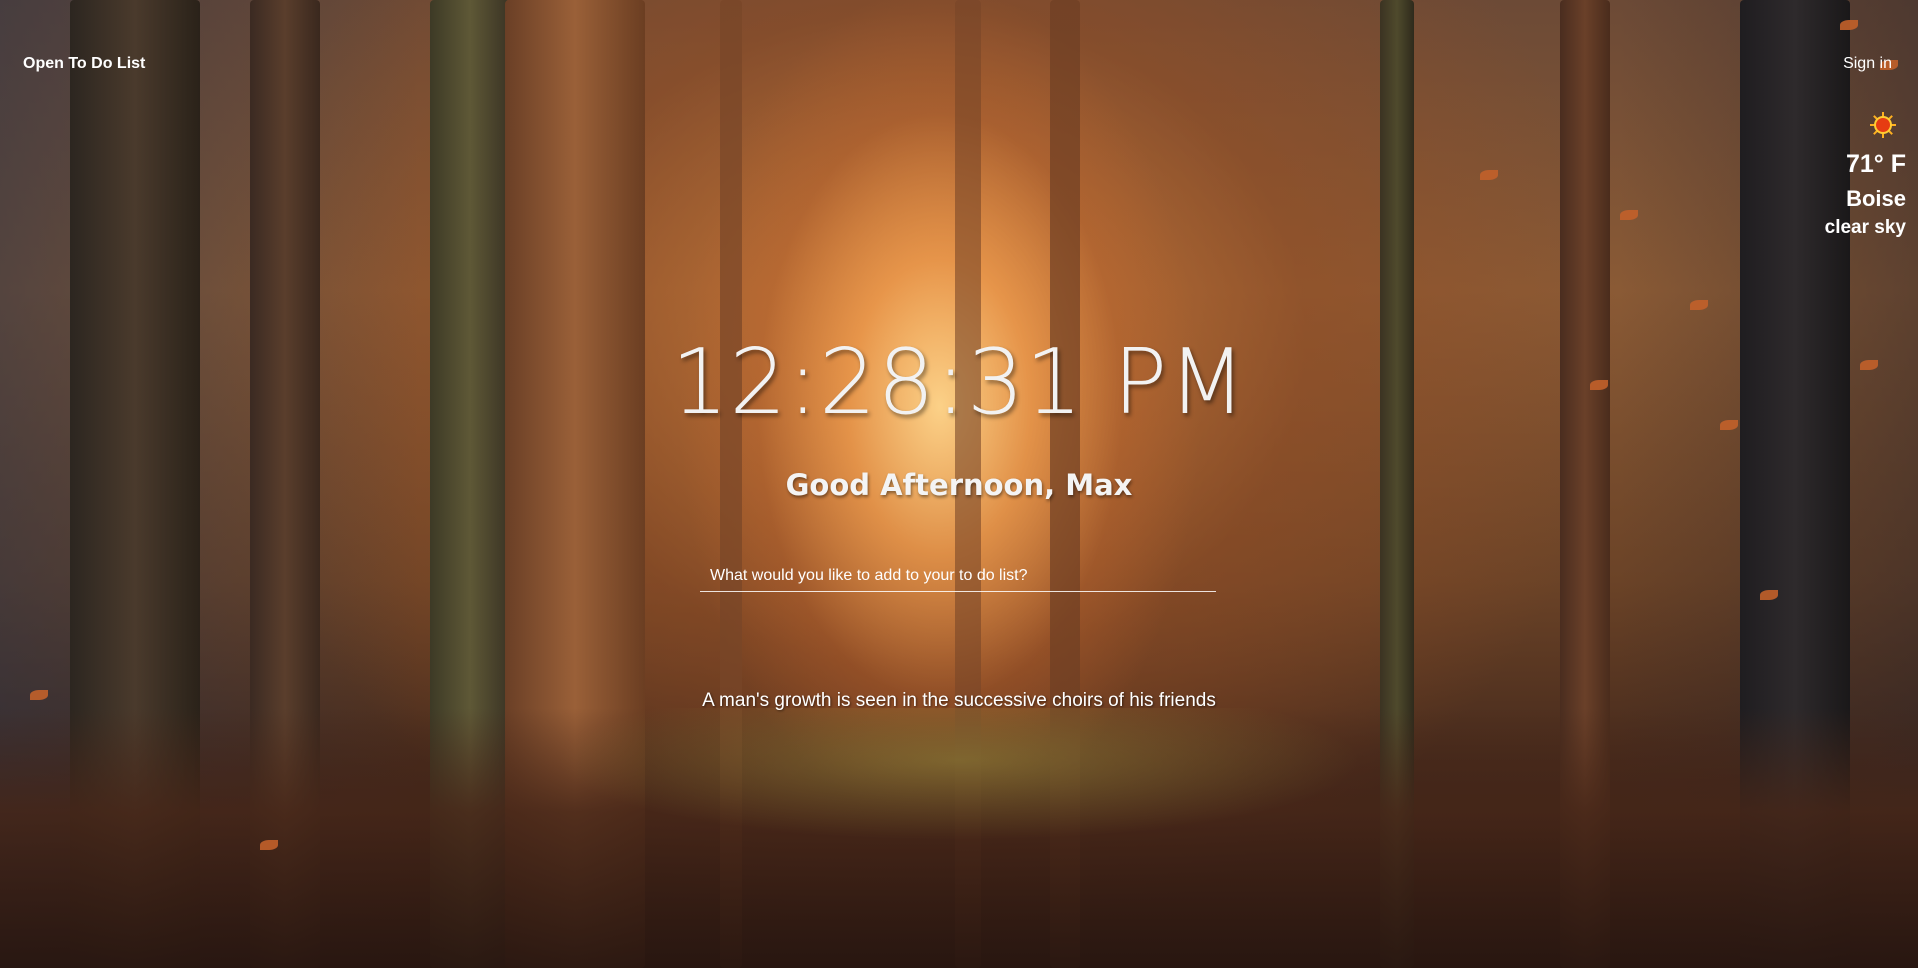 The width and height of the screenshot is (1918, 968). I want to click on weather-widget: 71° F Boise clear sky, so click(1865, 176).